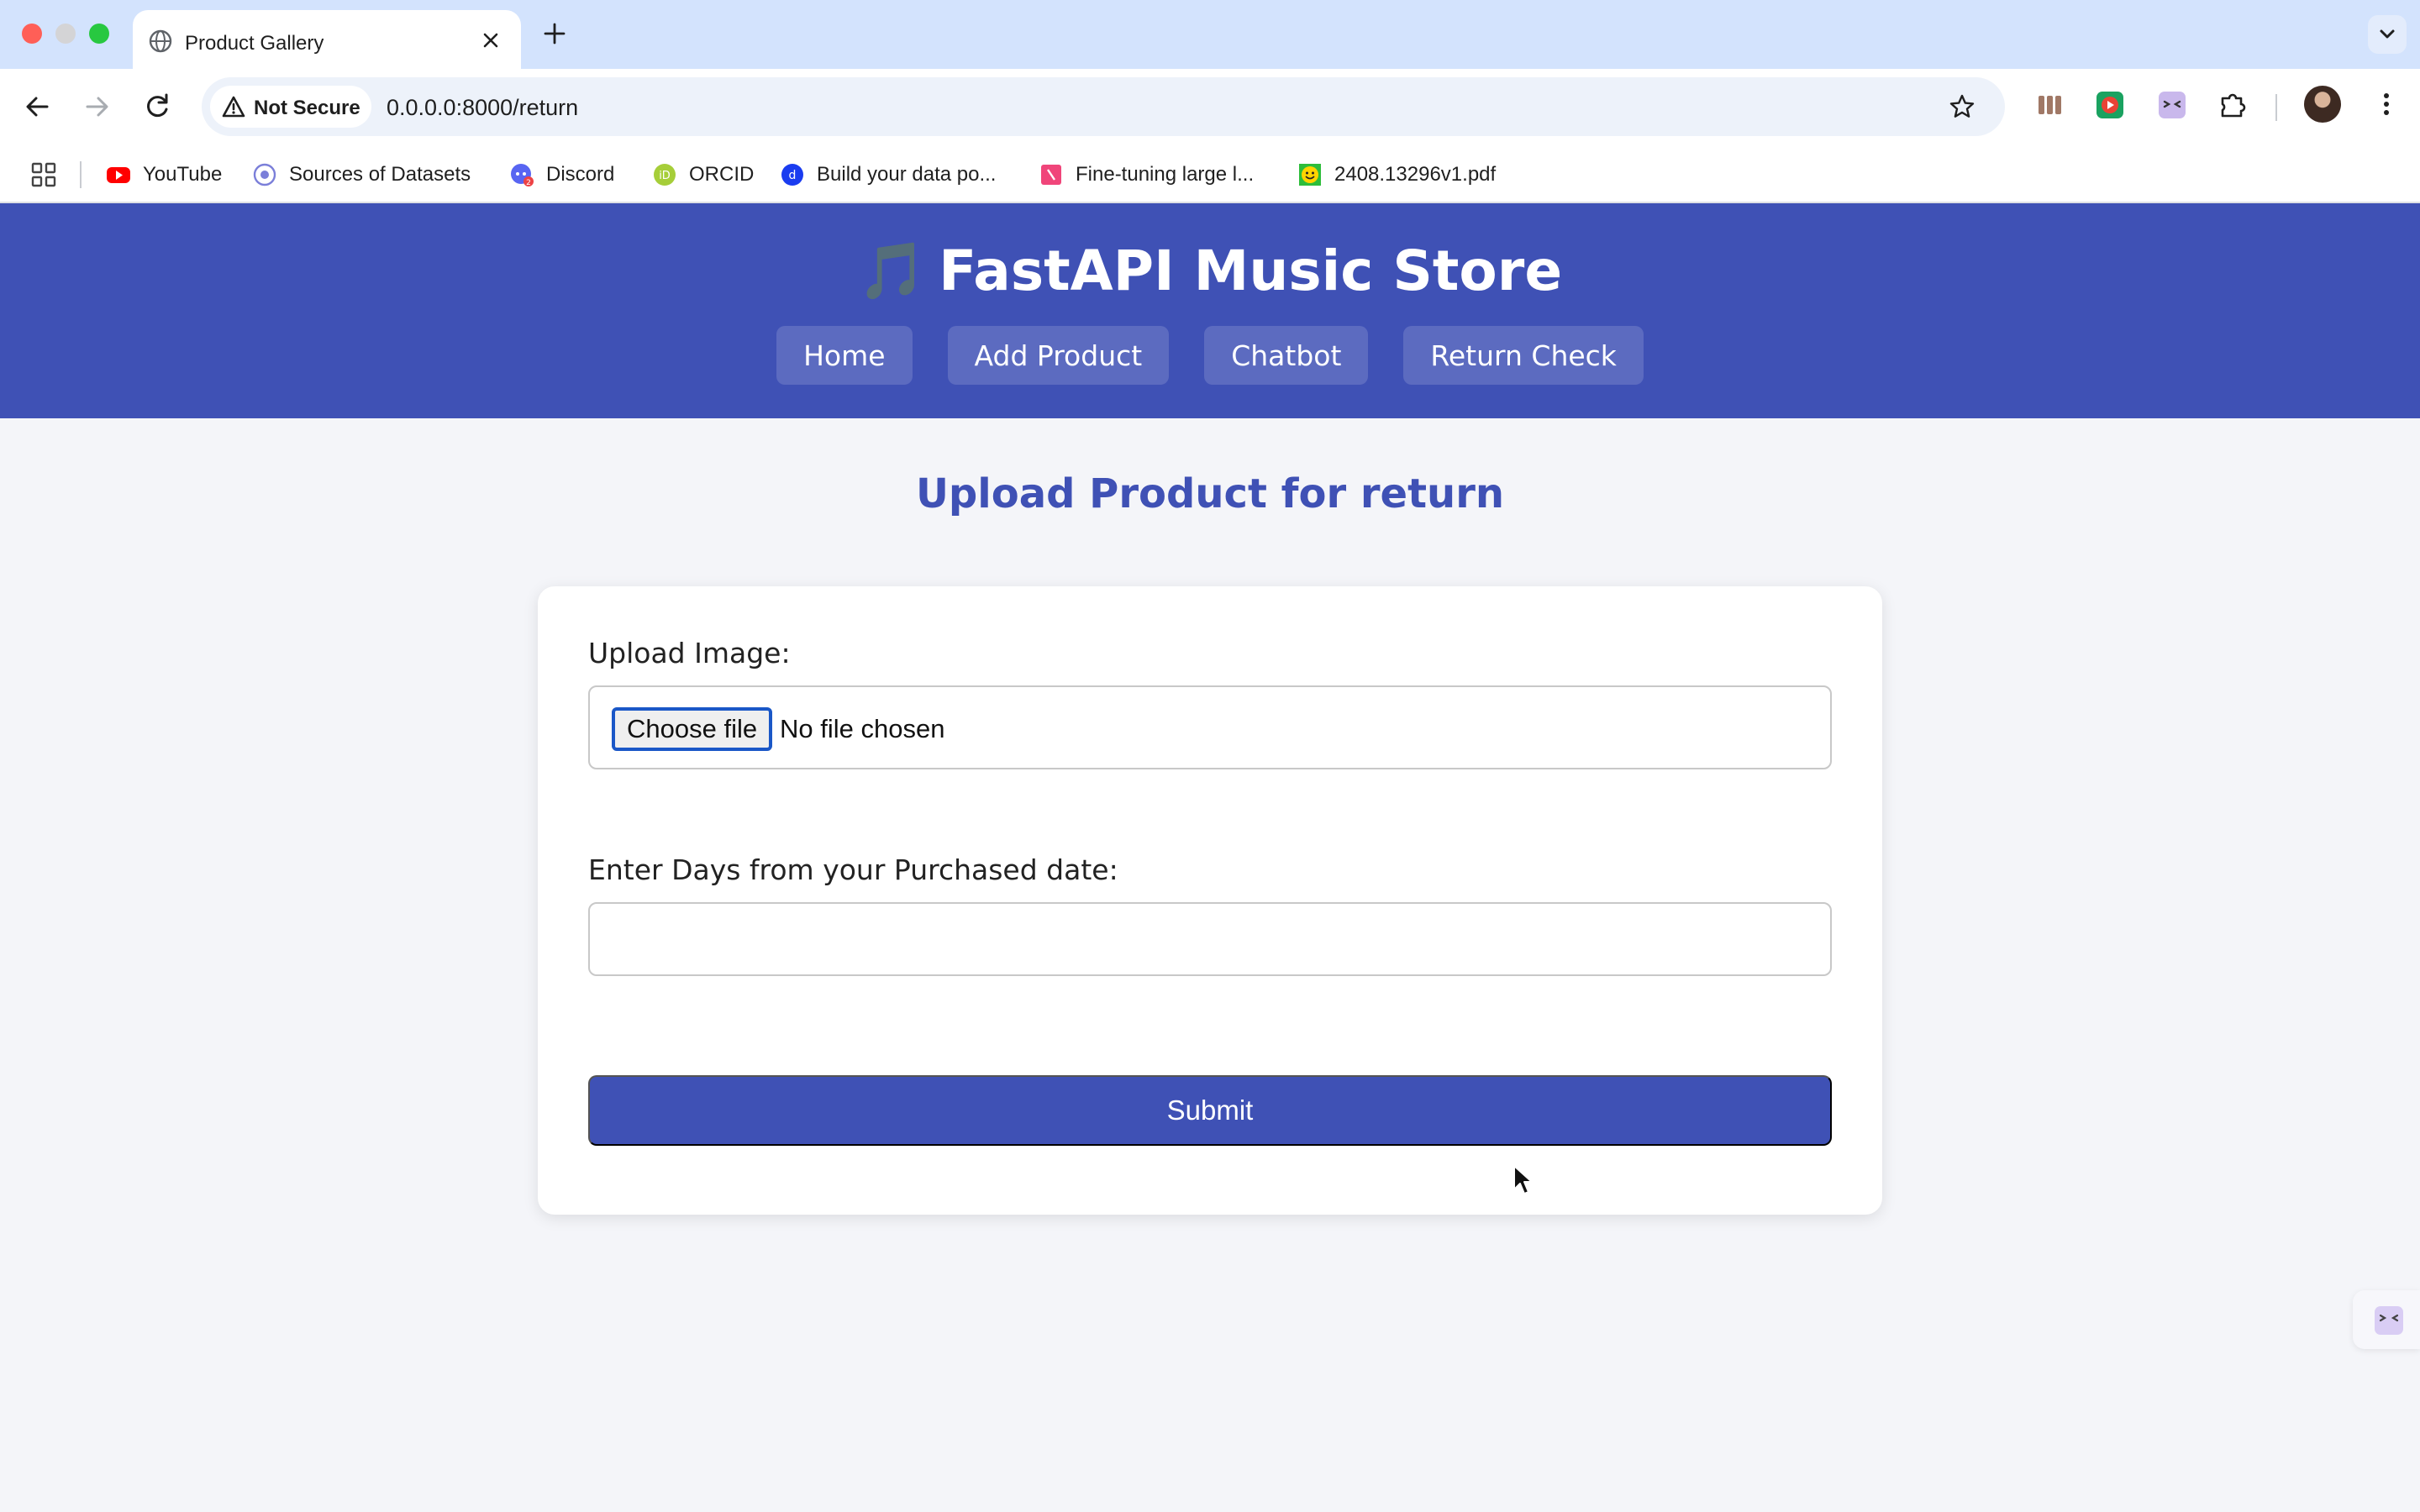 The image size is (2420, 1512). I want to click on bookmark-discord: 2 Discord, so click(561, 175).